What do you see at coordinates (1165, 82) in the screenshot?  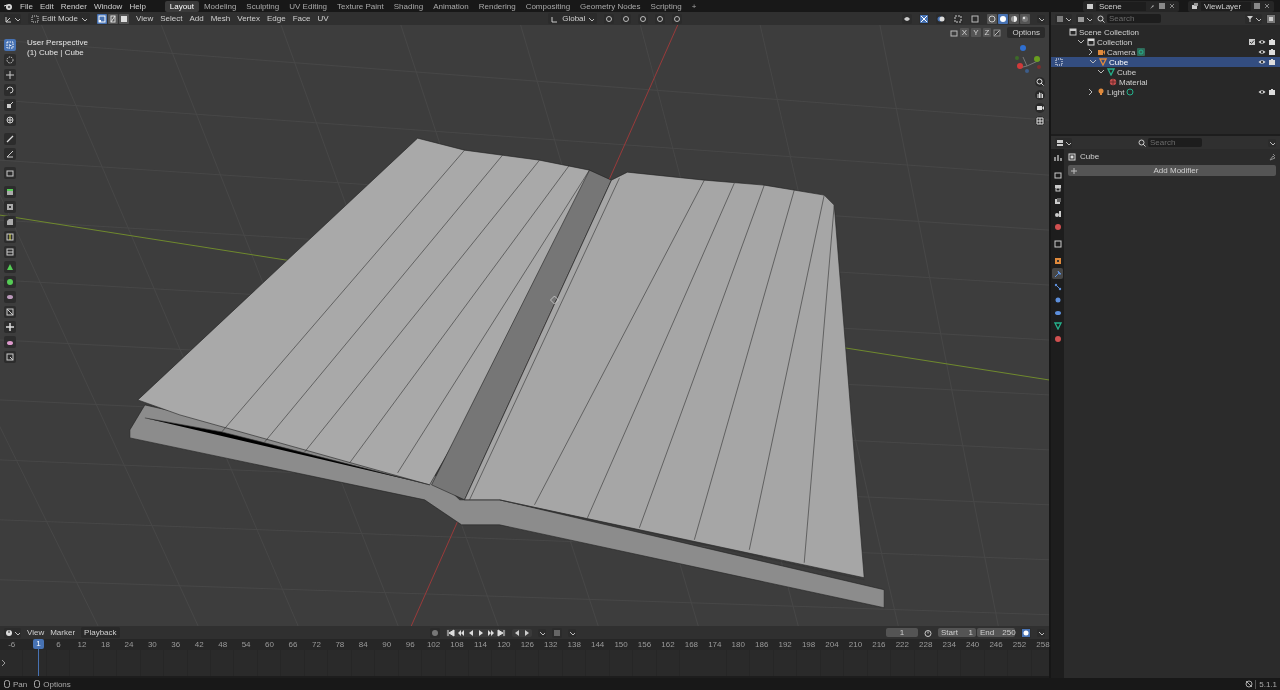 I see `outliner-row: Material` at bounding box center [1165, 82].